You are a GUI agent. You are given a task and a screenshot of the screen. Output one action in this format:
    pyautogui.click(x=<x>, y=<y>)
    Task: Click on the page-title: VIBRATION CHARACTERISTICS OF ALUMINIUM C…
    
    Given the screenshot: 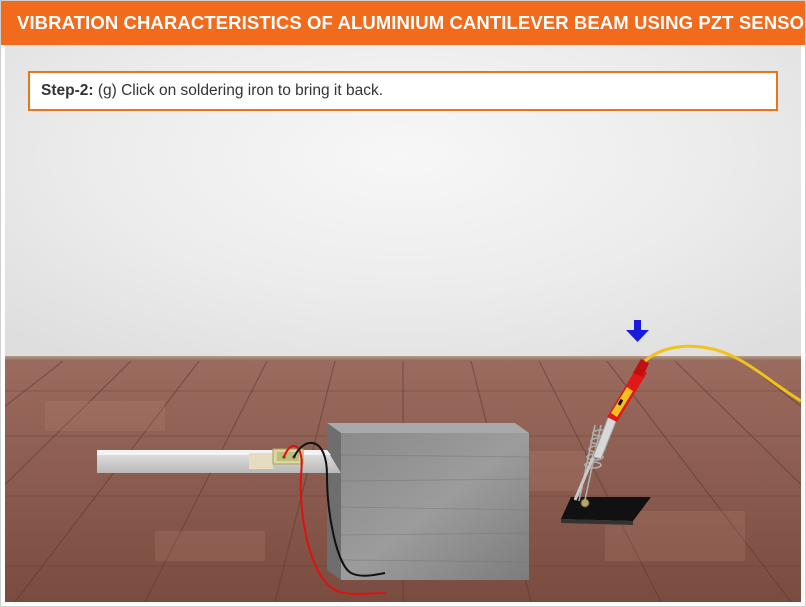 What is the action you would take?
    pyautogui.click(x=403, y=23)
    